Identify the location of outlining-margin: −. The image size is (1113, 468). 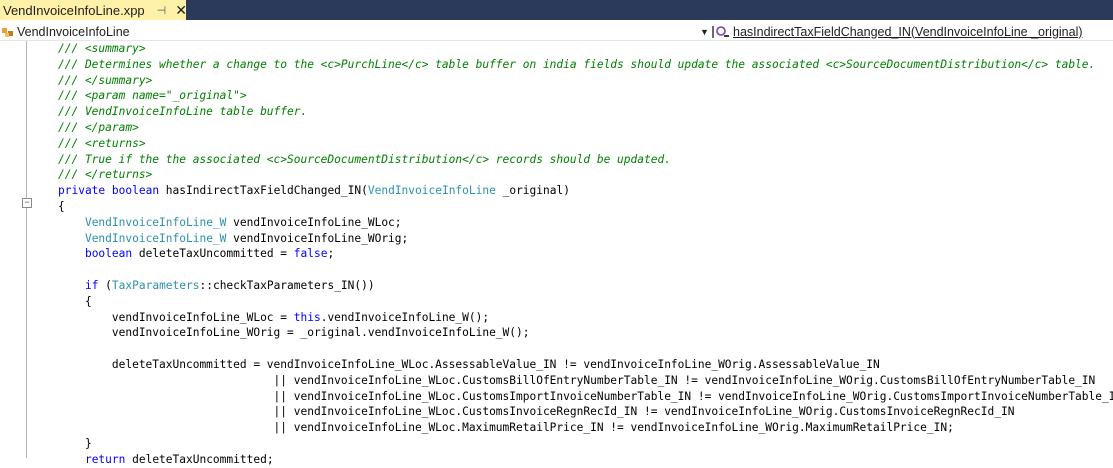
(27, 249).